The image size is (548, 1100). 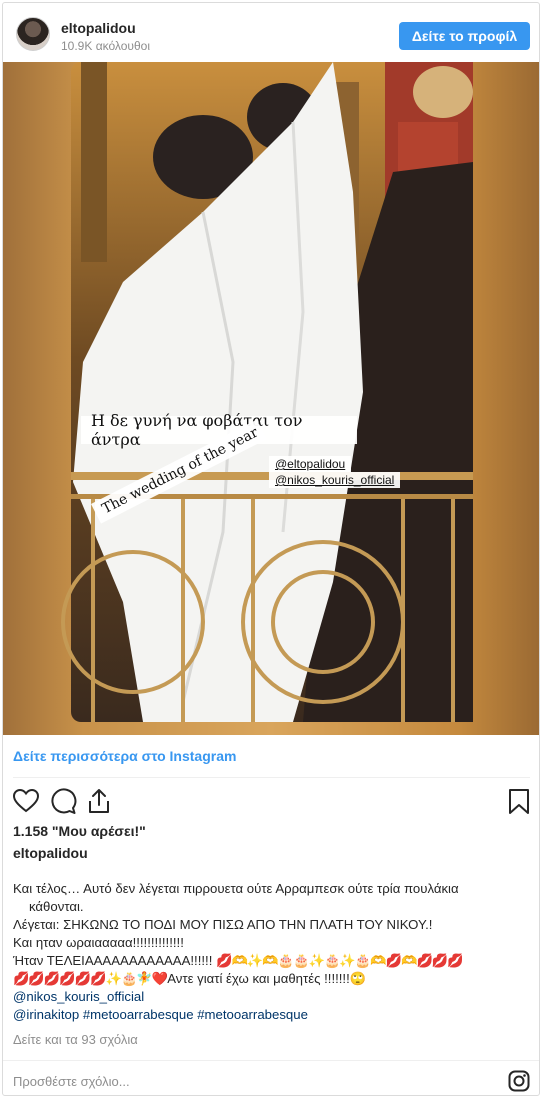 What do you see at coordinates (98, 28) in the screenshot?
I see `header-username: eltopalidou` at bounding box center [98, 28].